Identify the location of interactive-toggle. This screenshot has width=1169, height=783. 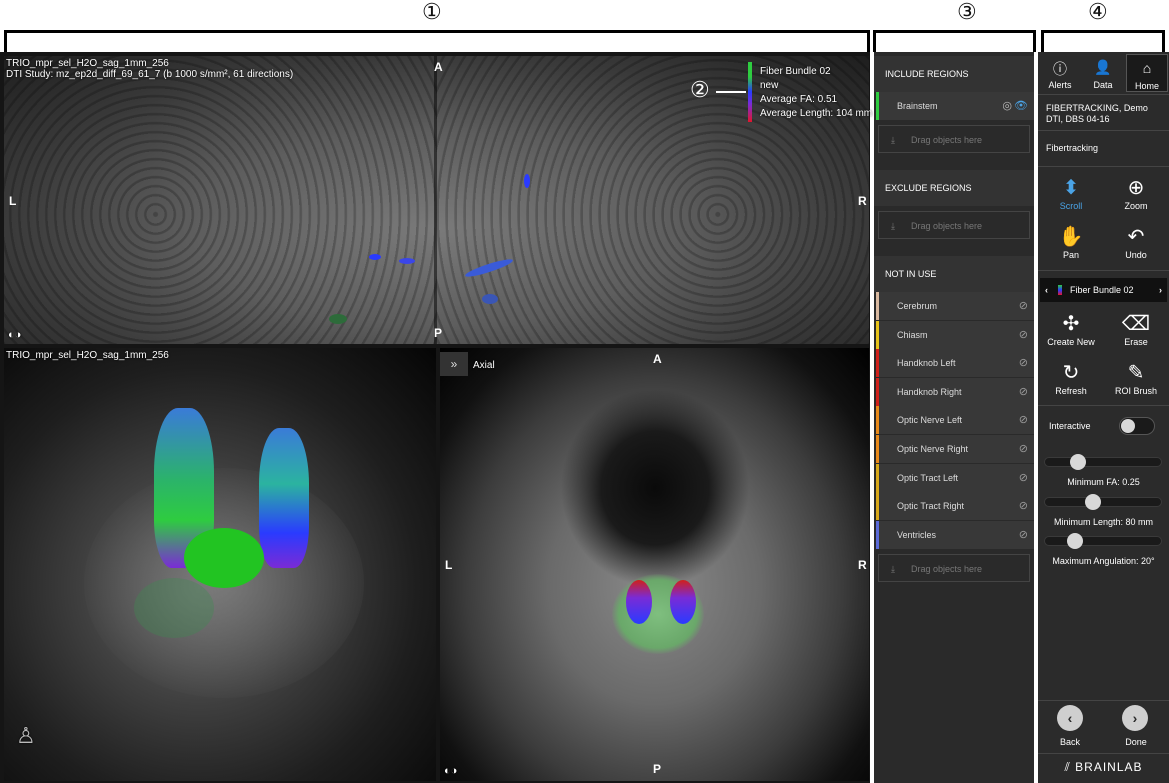
(1137, 426).